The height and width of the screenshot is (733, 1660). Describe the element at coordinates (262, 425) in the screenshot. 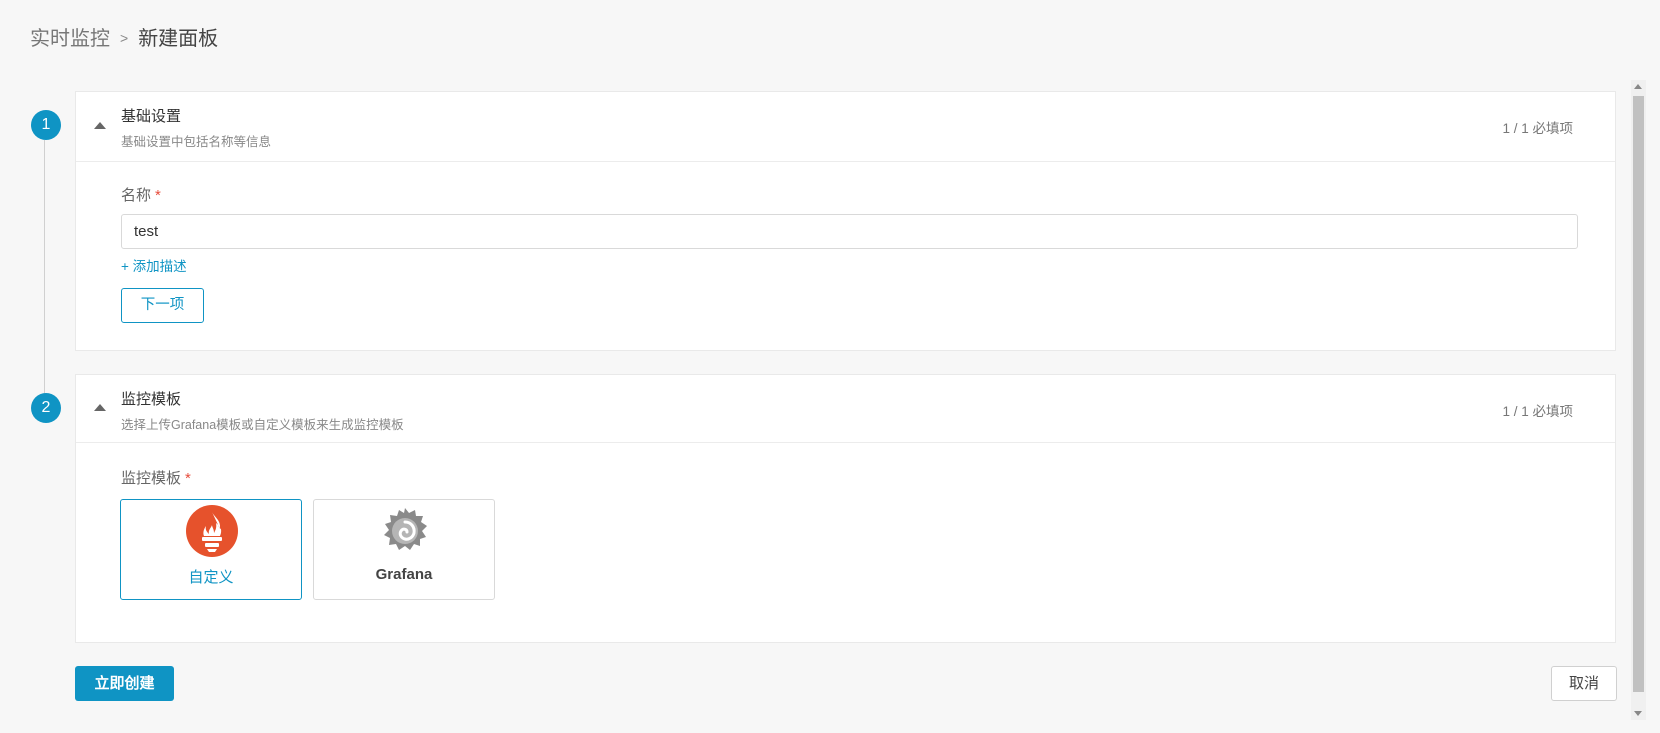

I see `panel-subtitle: 选择上传Grafana模板或自定义模板来生成监控模板` at that location.